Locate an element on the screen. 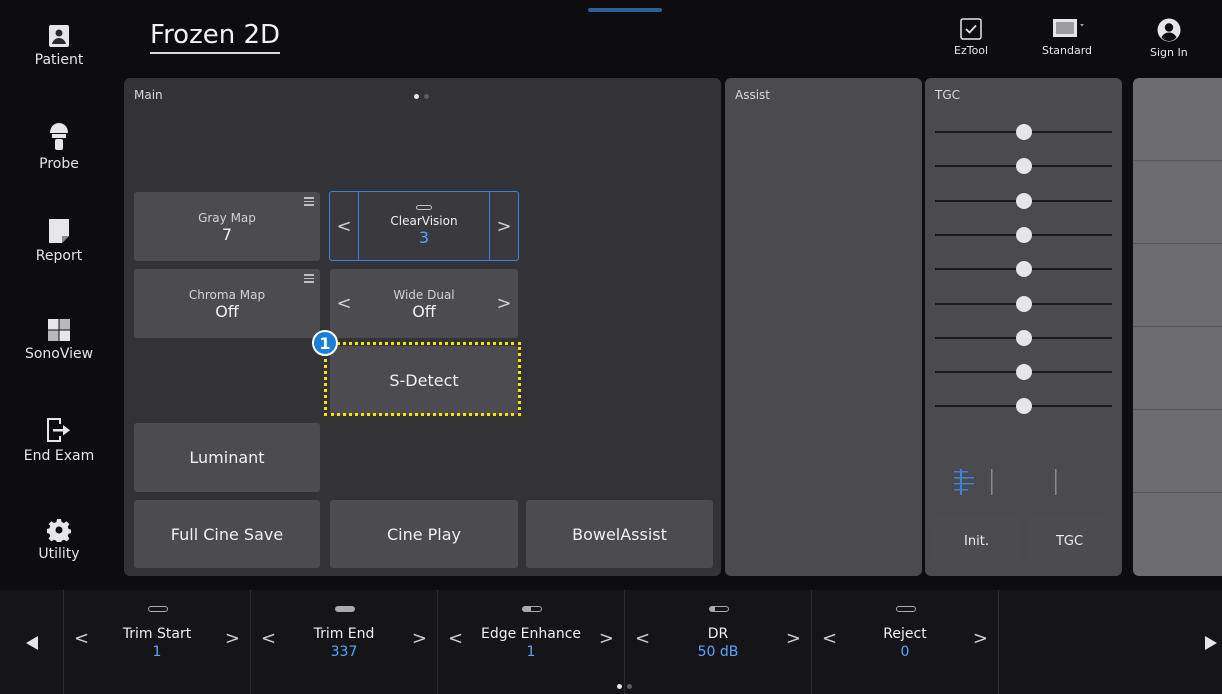 This screenshot has height=694, width=1222. main-panel-title: Main is located at coordinates (148, 95).